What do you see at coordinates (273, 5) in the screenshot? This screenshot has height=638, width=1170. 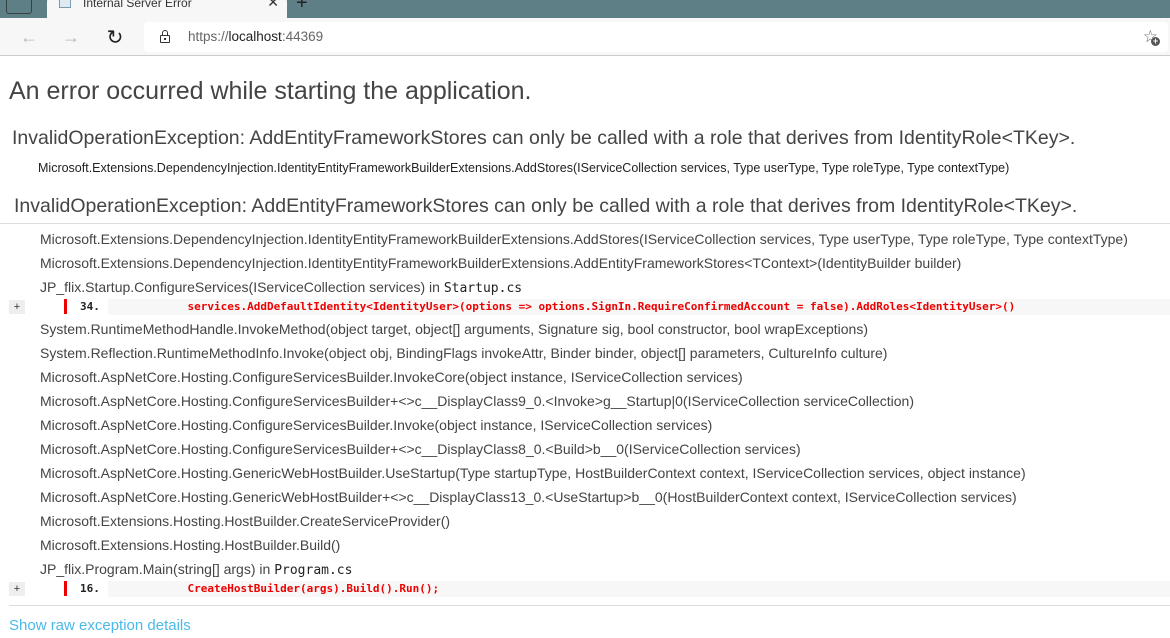 I see `close-icon: ✕` at bounding box center [273, 5].